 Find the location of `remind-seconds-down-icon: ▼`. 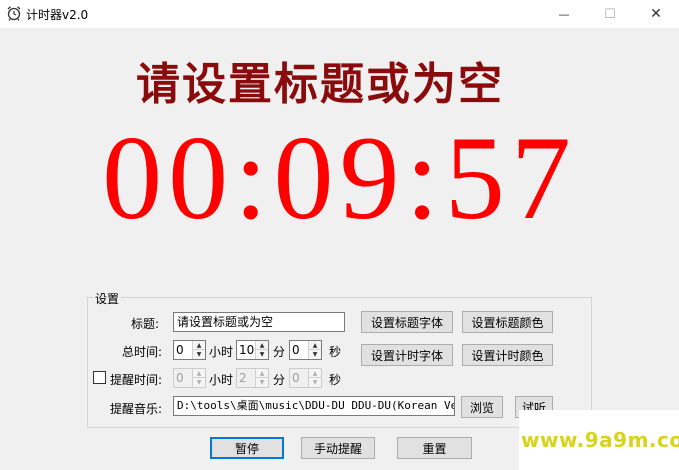

remind-seconds-down-icon: ▼ is located at coordinates (315, 382).